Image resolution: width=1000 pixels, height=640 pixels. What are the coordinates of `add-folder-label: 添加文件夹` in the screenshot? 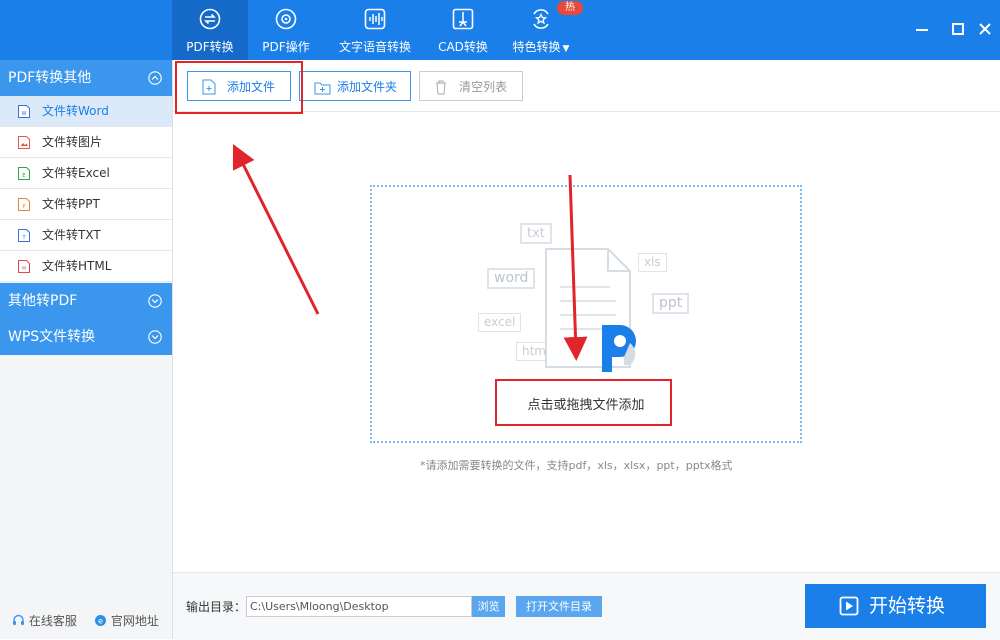 It's located at (367, 87).